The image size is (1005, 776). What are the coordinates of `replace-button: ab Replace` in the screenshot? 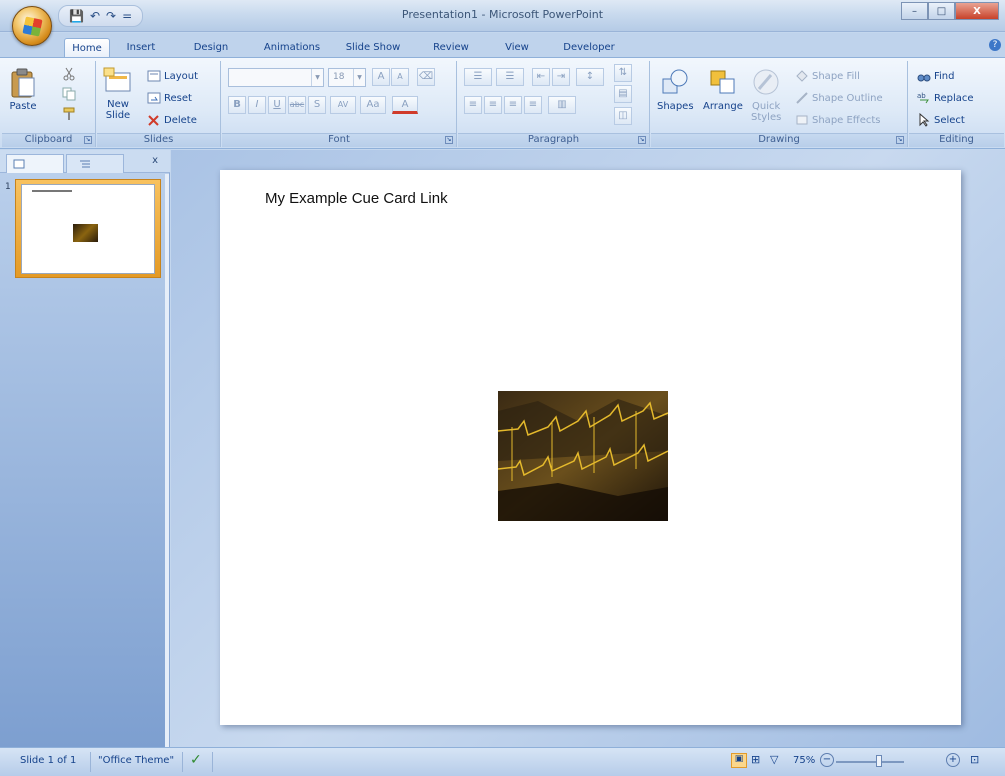 It's located at (945, 98).